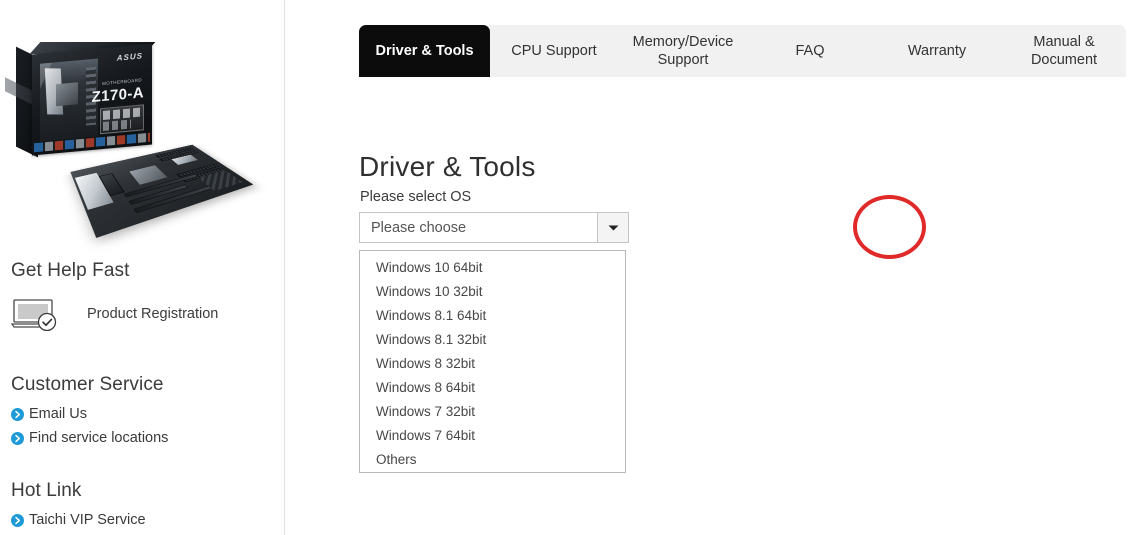 Image resolution: width=1141 pixels, height=535 pixels. I want to click on sidebar-link-taichi-vip-service: Taichi VIP Service, so click(78, 520).